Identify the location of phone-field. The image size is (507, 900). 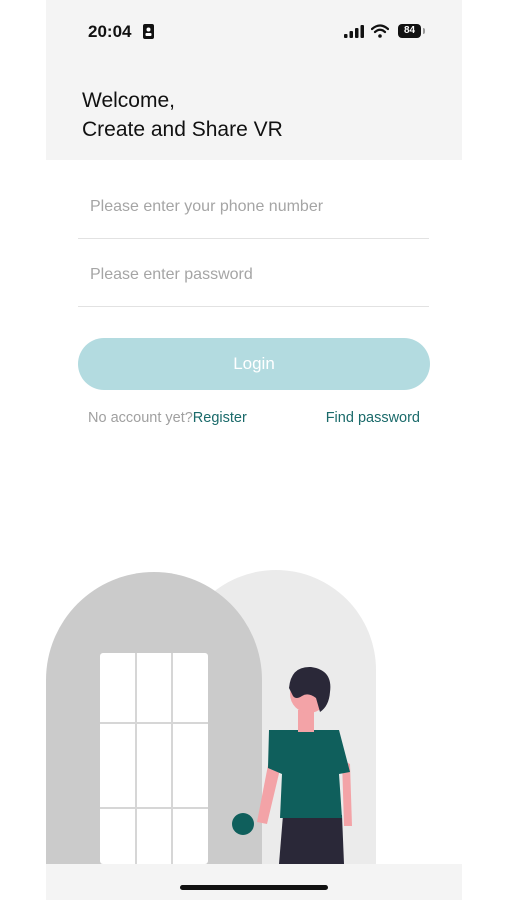
(253, 205).